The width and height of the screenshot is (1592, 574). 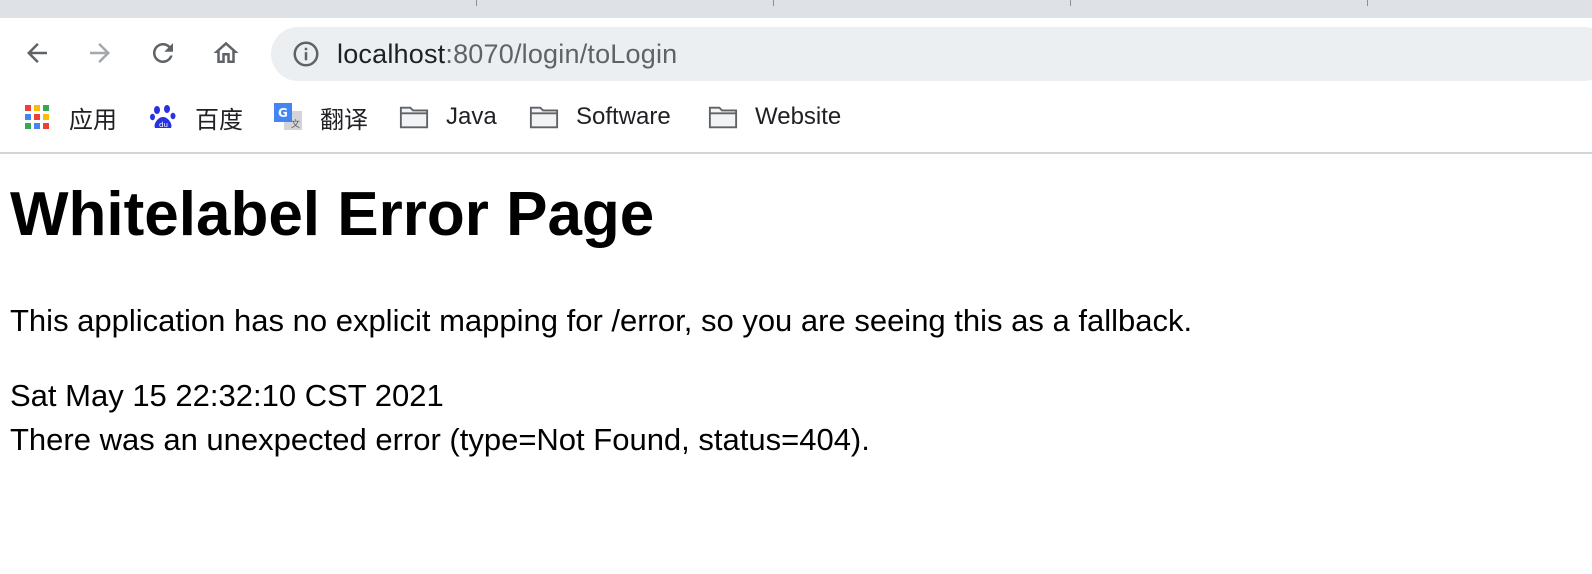 I want to click on apps-grid-icon, so click(x=37, y=117).